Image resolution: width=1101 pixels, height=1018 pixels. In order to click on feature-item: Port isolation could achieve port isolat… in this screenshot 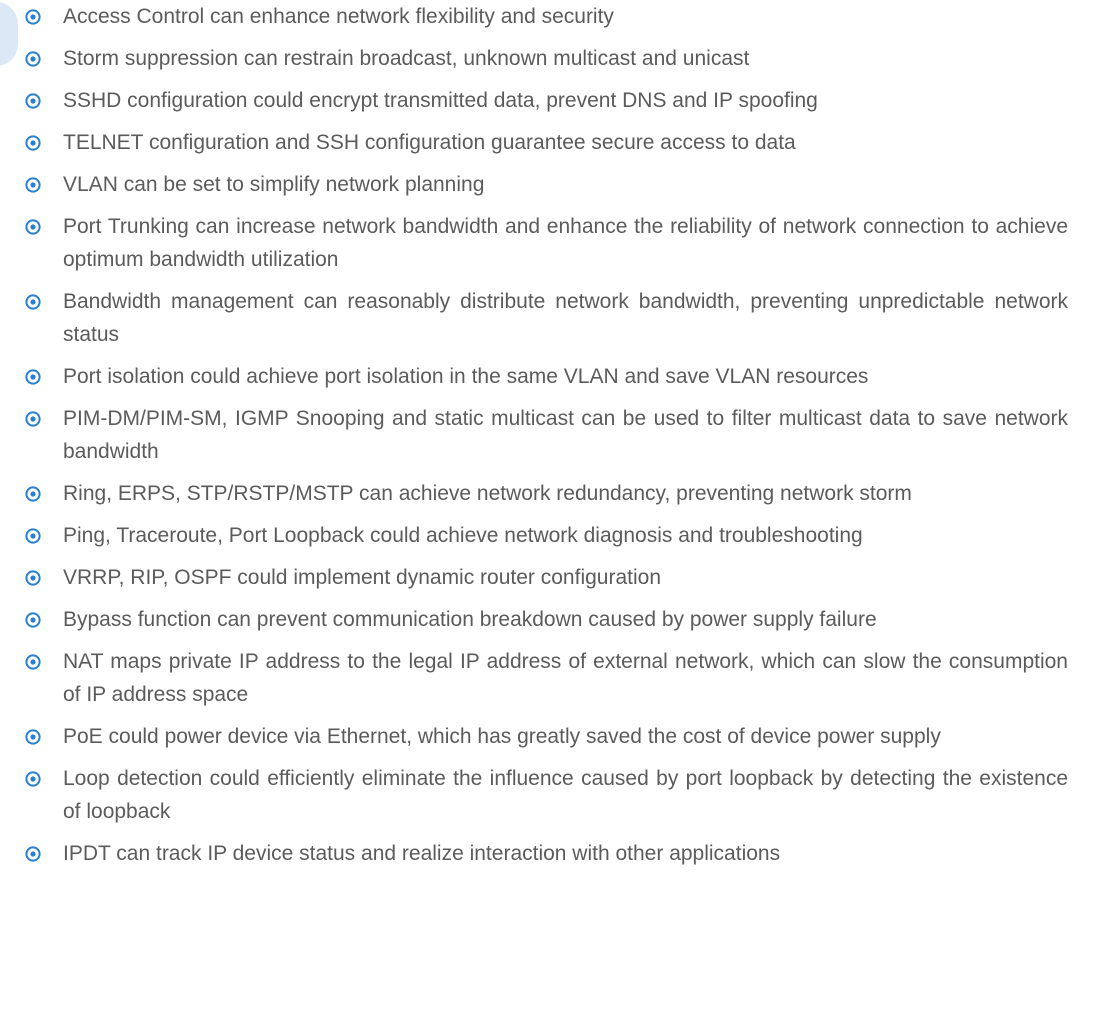, I will do `click(550, 376)`.